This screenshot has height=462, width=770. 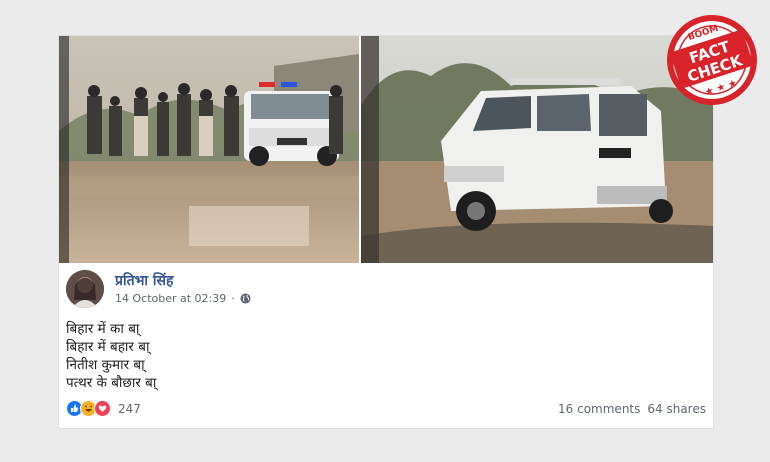 I want to click on avatar, so click(x=85, y=289).